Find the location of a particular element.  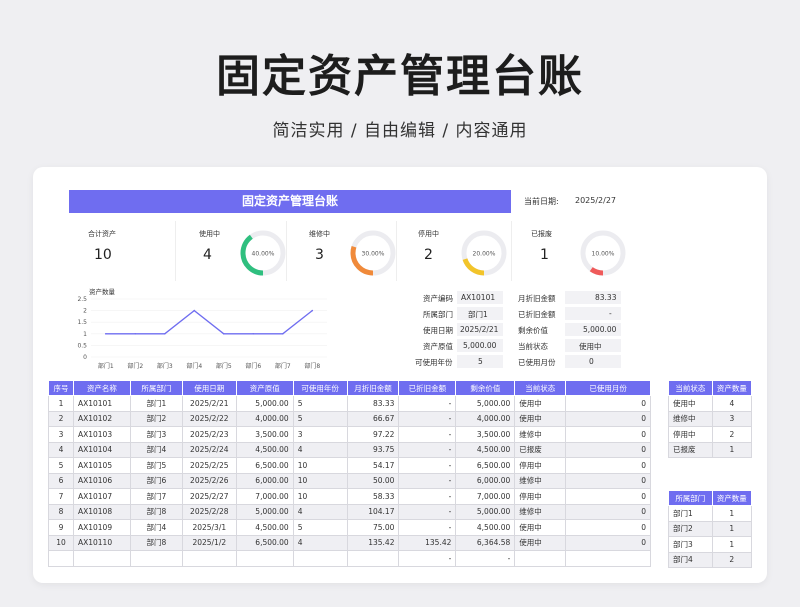

table-row: 部门3 1 is located at coordinates (710, 544).